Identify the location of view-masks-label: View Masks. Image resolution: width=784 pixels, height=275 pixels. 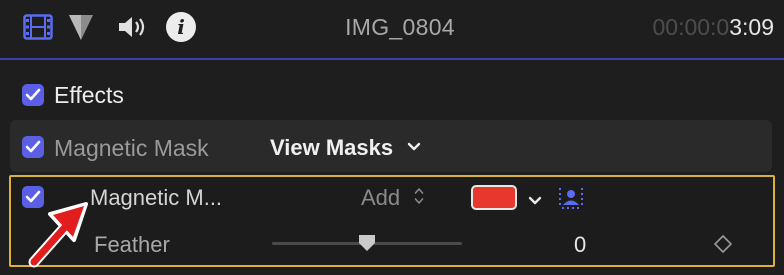
(332, 147).